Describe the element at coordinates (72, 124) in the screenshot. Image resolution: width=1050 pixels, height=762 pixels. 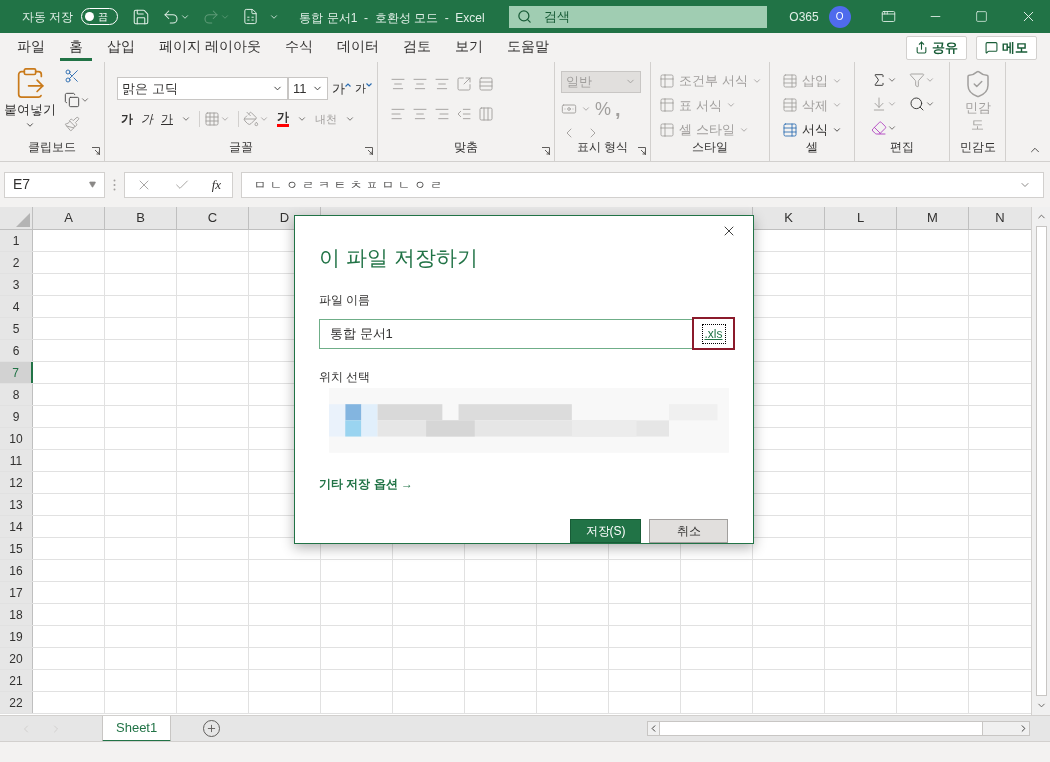
I see `format-painter-icon` at that location.